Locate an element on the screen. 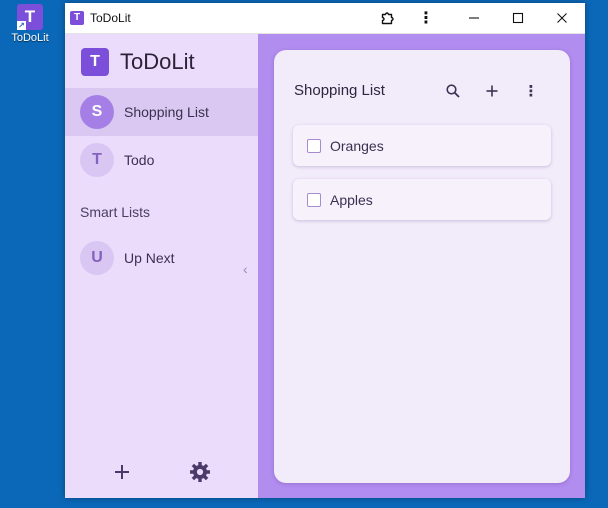 This screenshot has width=608, height=508. brand: T ToDoLit is located at coordinates (138, 62).